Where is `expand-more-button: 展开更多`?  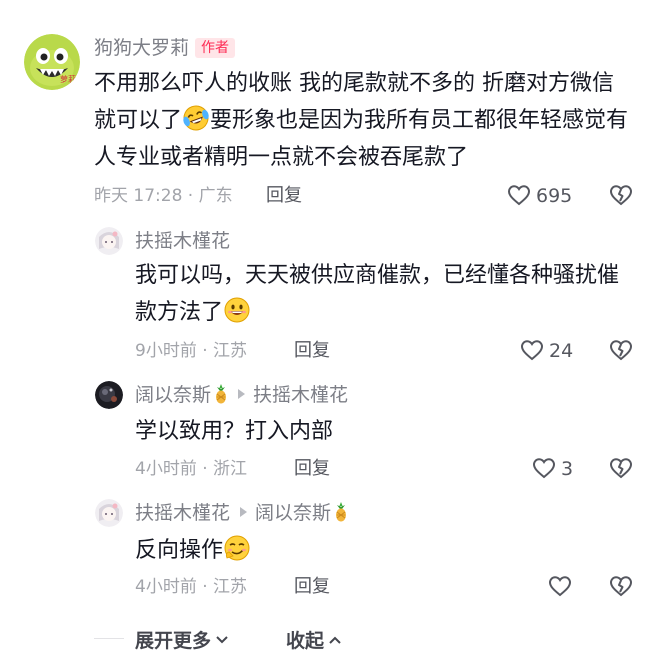 expand-more-button: 展开更多 is located at coordinates (182, 639).